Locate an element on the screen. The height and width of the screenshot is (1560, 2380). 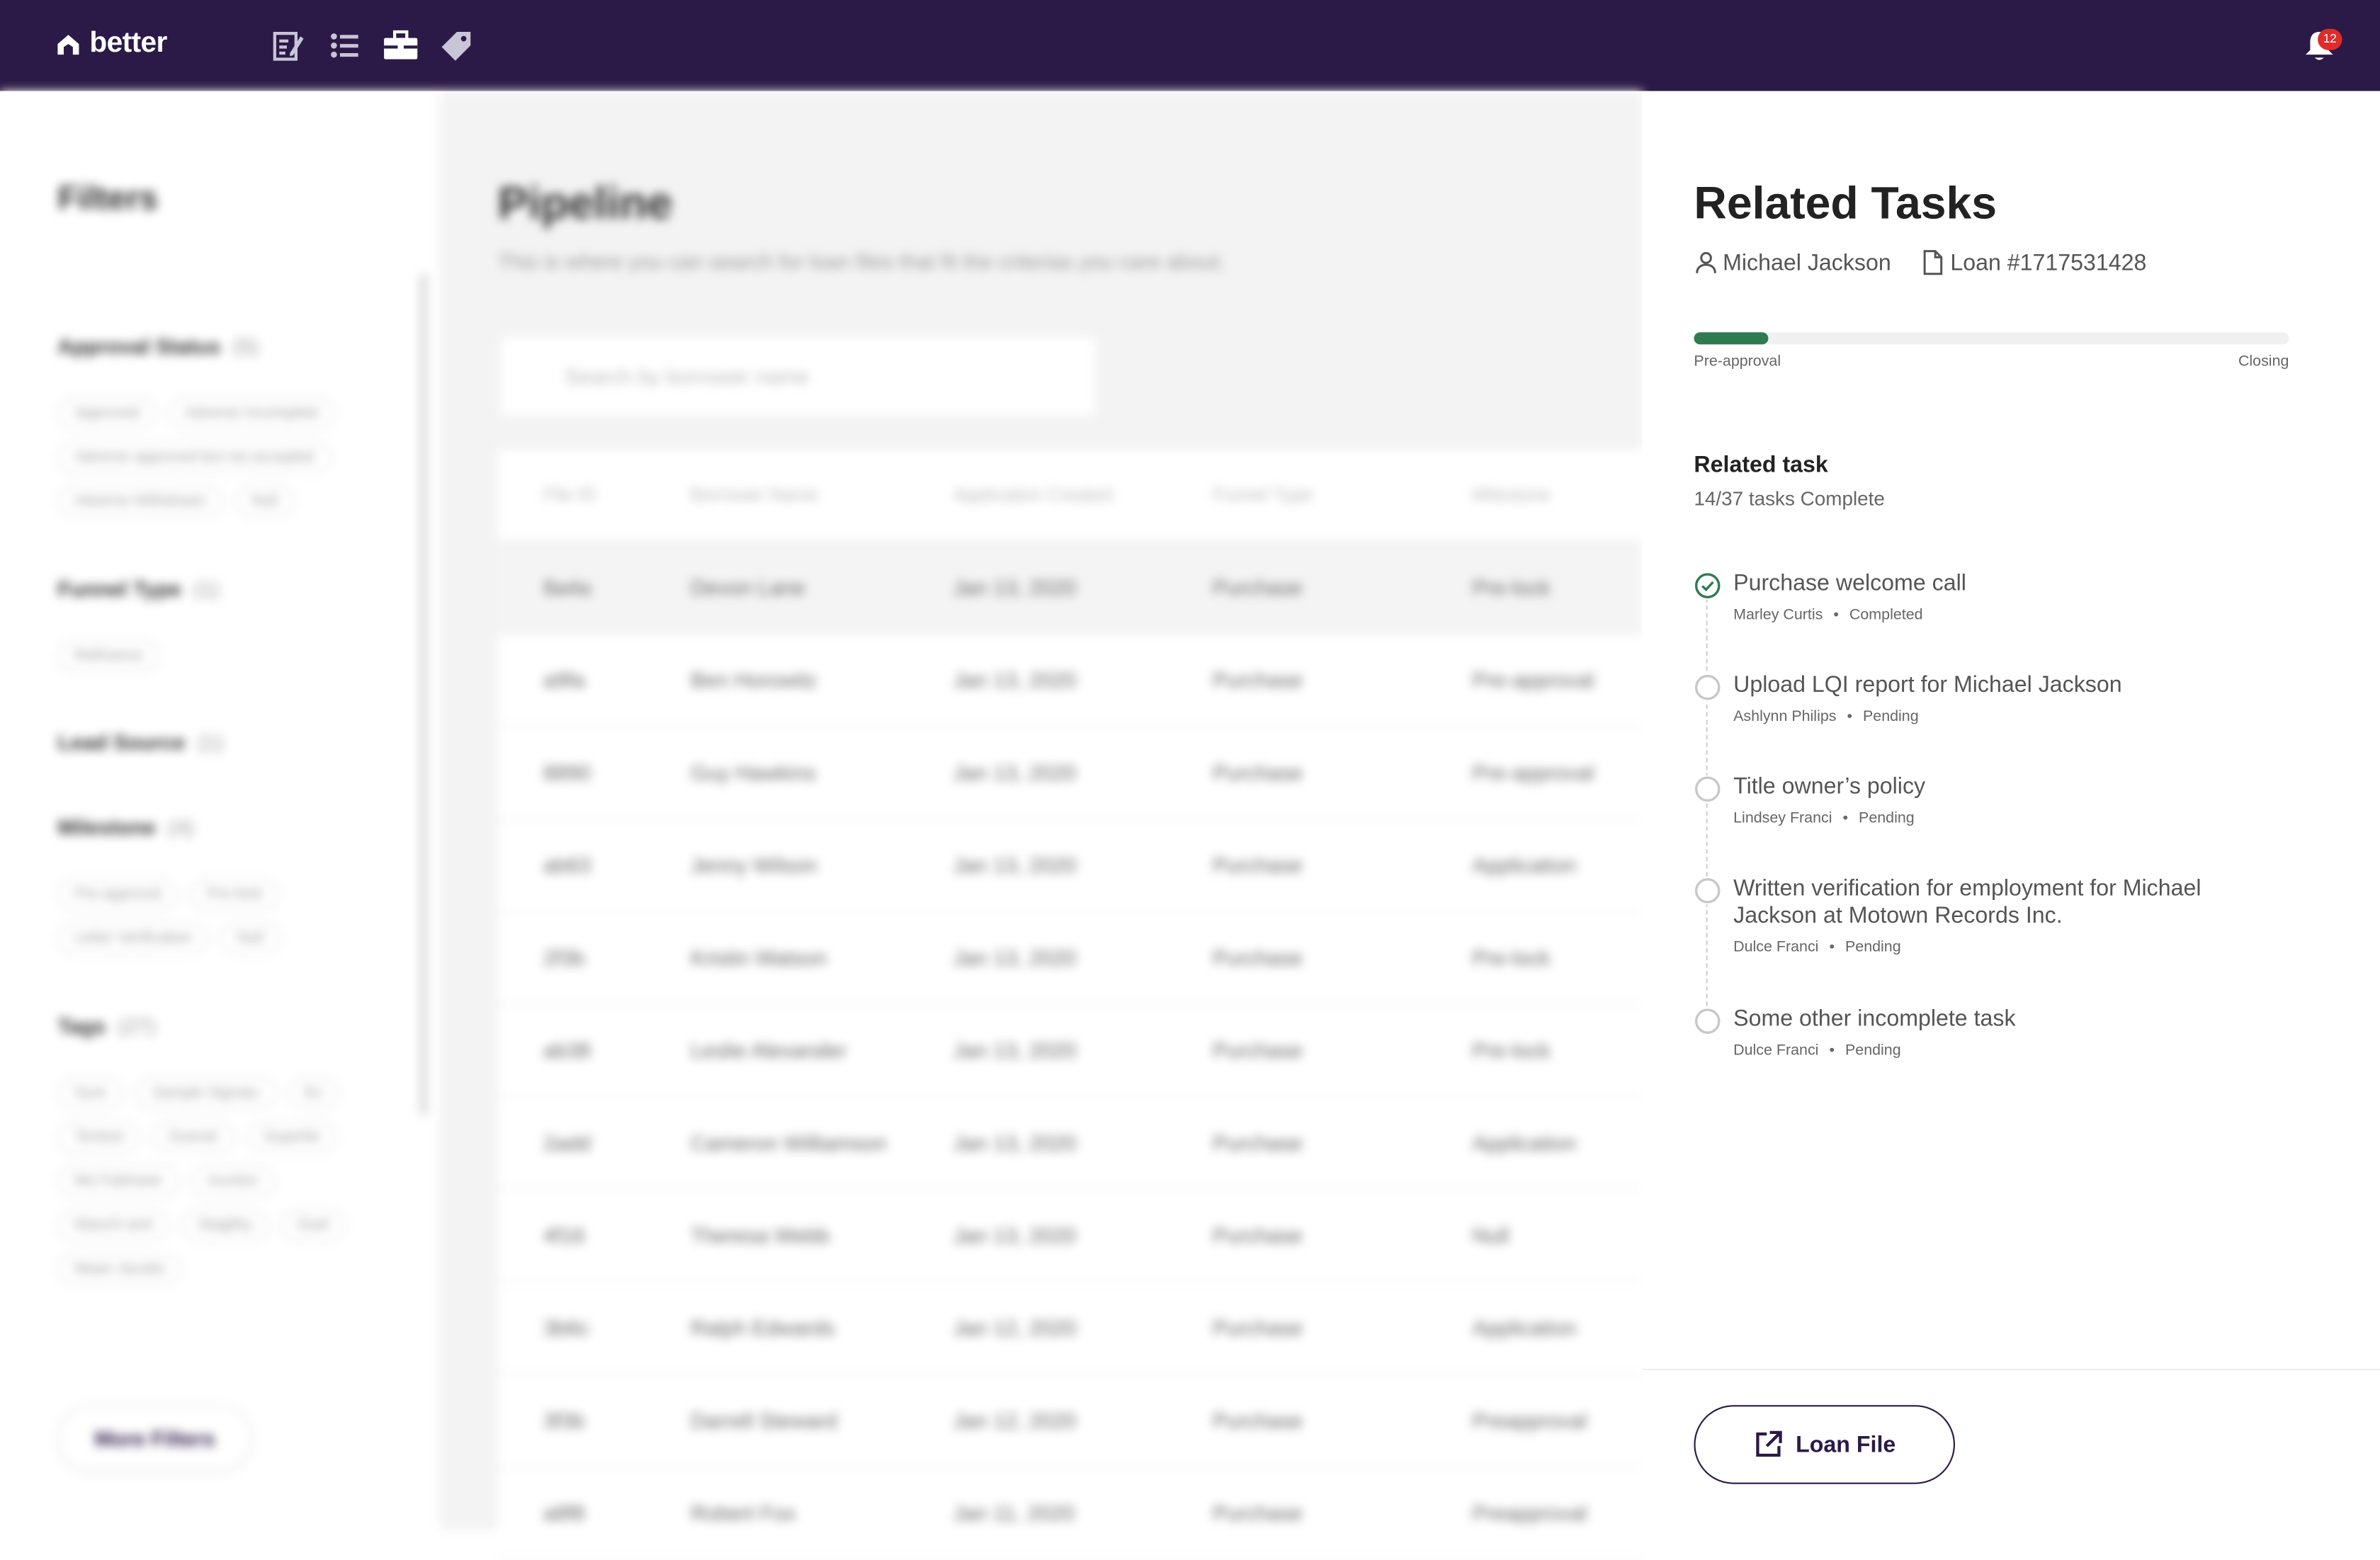
filter-chip: Superlet is located at coordinates (292, 1137).